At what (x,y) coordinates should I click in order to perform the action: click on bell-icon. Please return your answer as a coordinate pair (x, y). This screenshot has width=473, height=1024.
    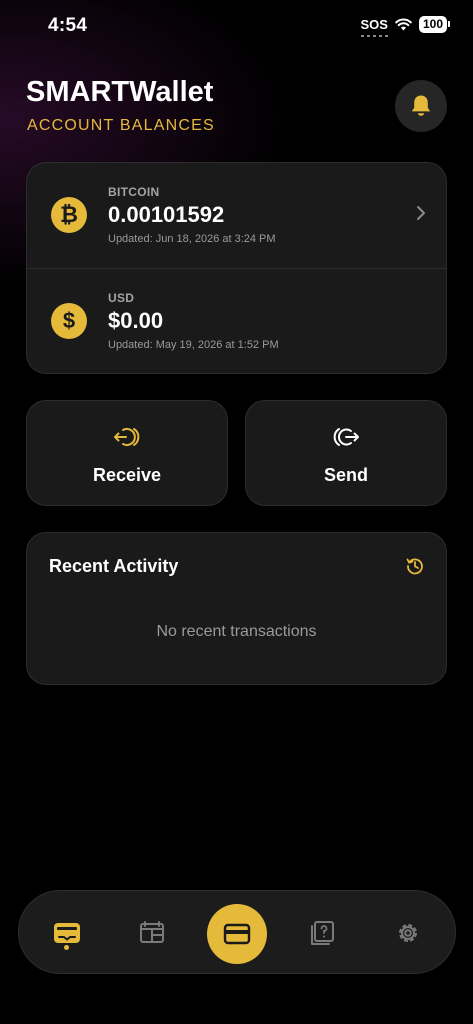
    Looking at the image, I should click on (421, 105).